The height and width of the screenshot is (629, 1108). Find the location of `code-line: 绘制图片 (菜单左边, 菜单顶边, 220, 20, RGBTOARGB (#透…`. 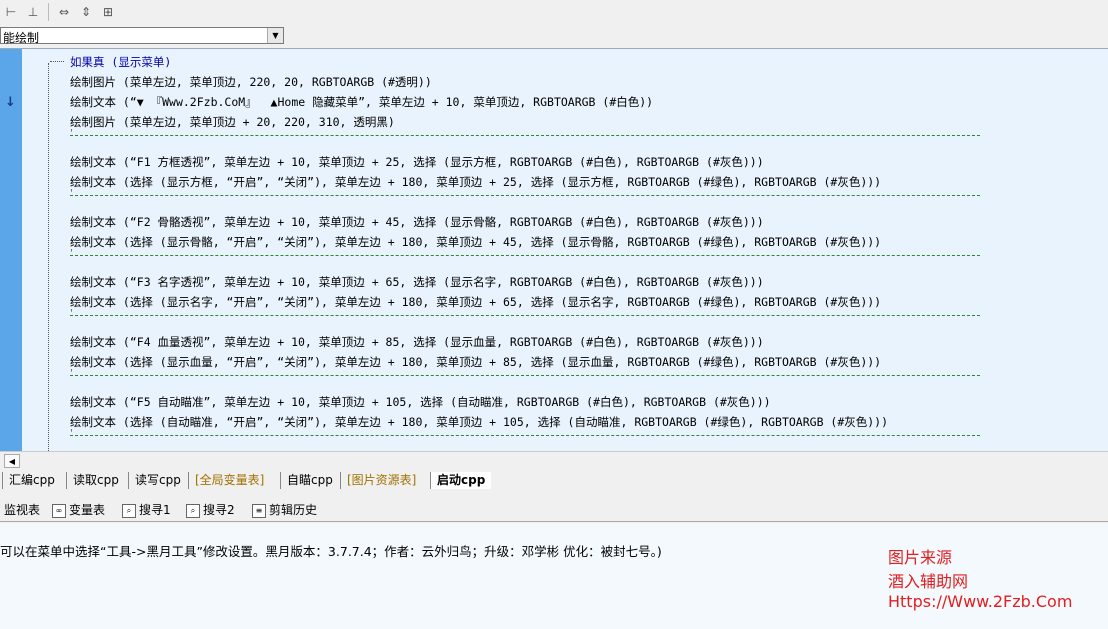

code-line: 绘制图片 (菜单左边, 菜单顶边, 220, 20, RGBTOARGB (#透… is located at coordinates (251, 82).